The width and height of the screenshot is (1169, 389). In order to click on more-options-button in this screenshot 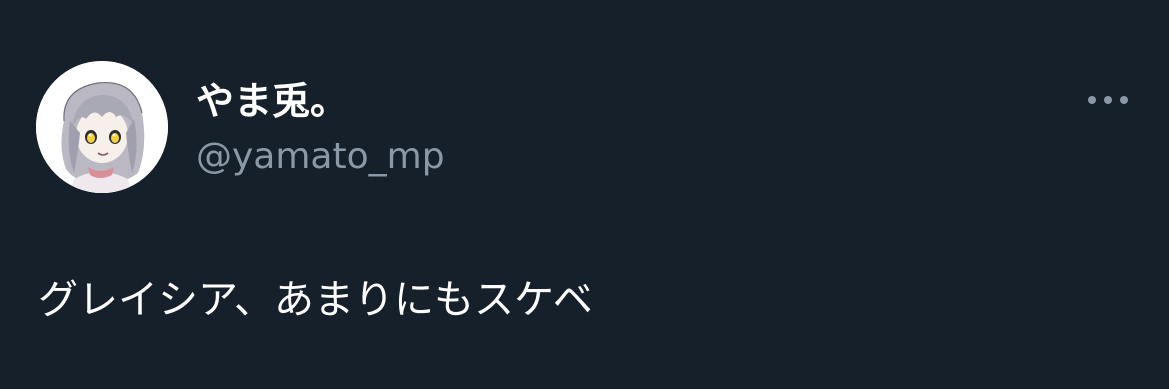, I will do `click(1108, 100)`.